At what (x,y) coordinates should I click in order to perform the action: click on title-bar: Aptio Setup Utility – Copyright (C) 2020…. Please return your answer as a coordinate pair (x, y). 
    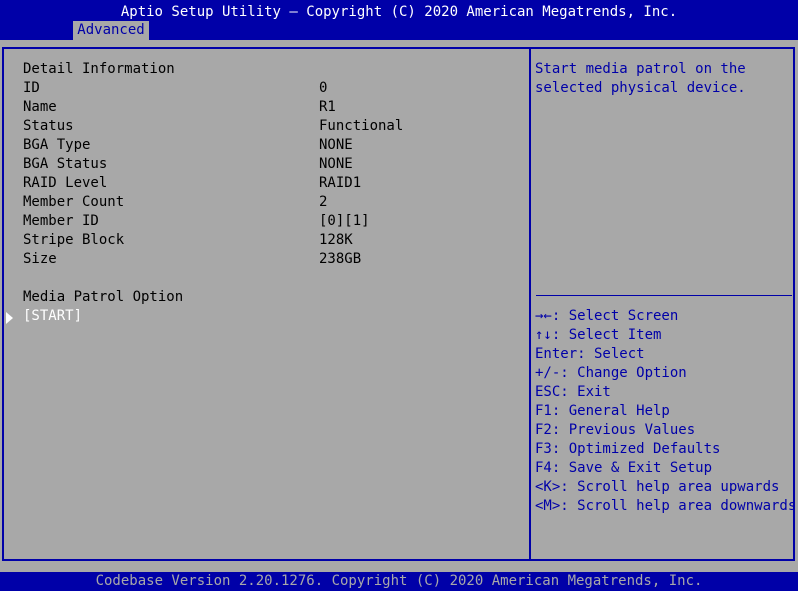
    Looking at the image, I should click on (399, 20).